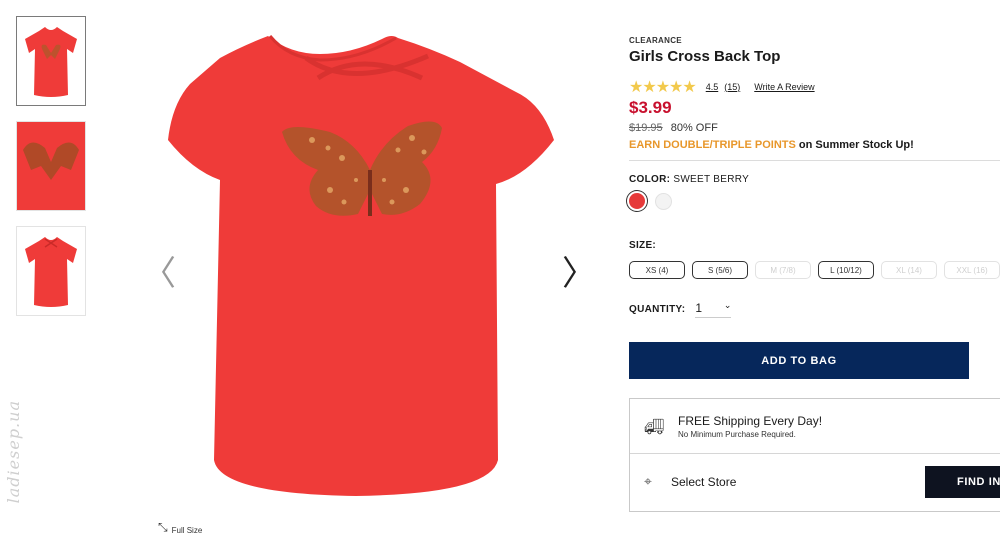 This screenshot has width=1000, height=535. What do you see at coordinates (815, 482) in the screenshot?
I see `store-selector: ⌖ Select Store FIND IN` at bounding box center [815, 482].